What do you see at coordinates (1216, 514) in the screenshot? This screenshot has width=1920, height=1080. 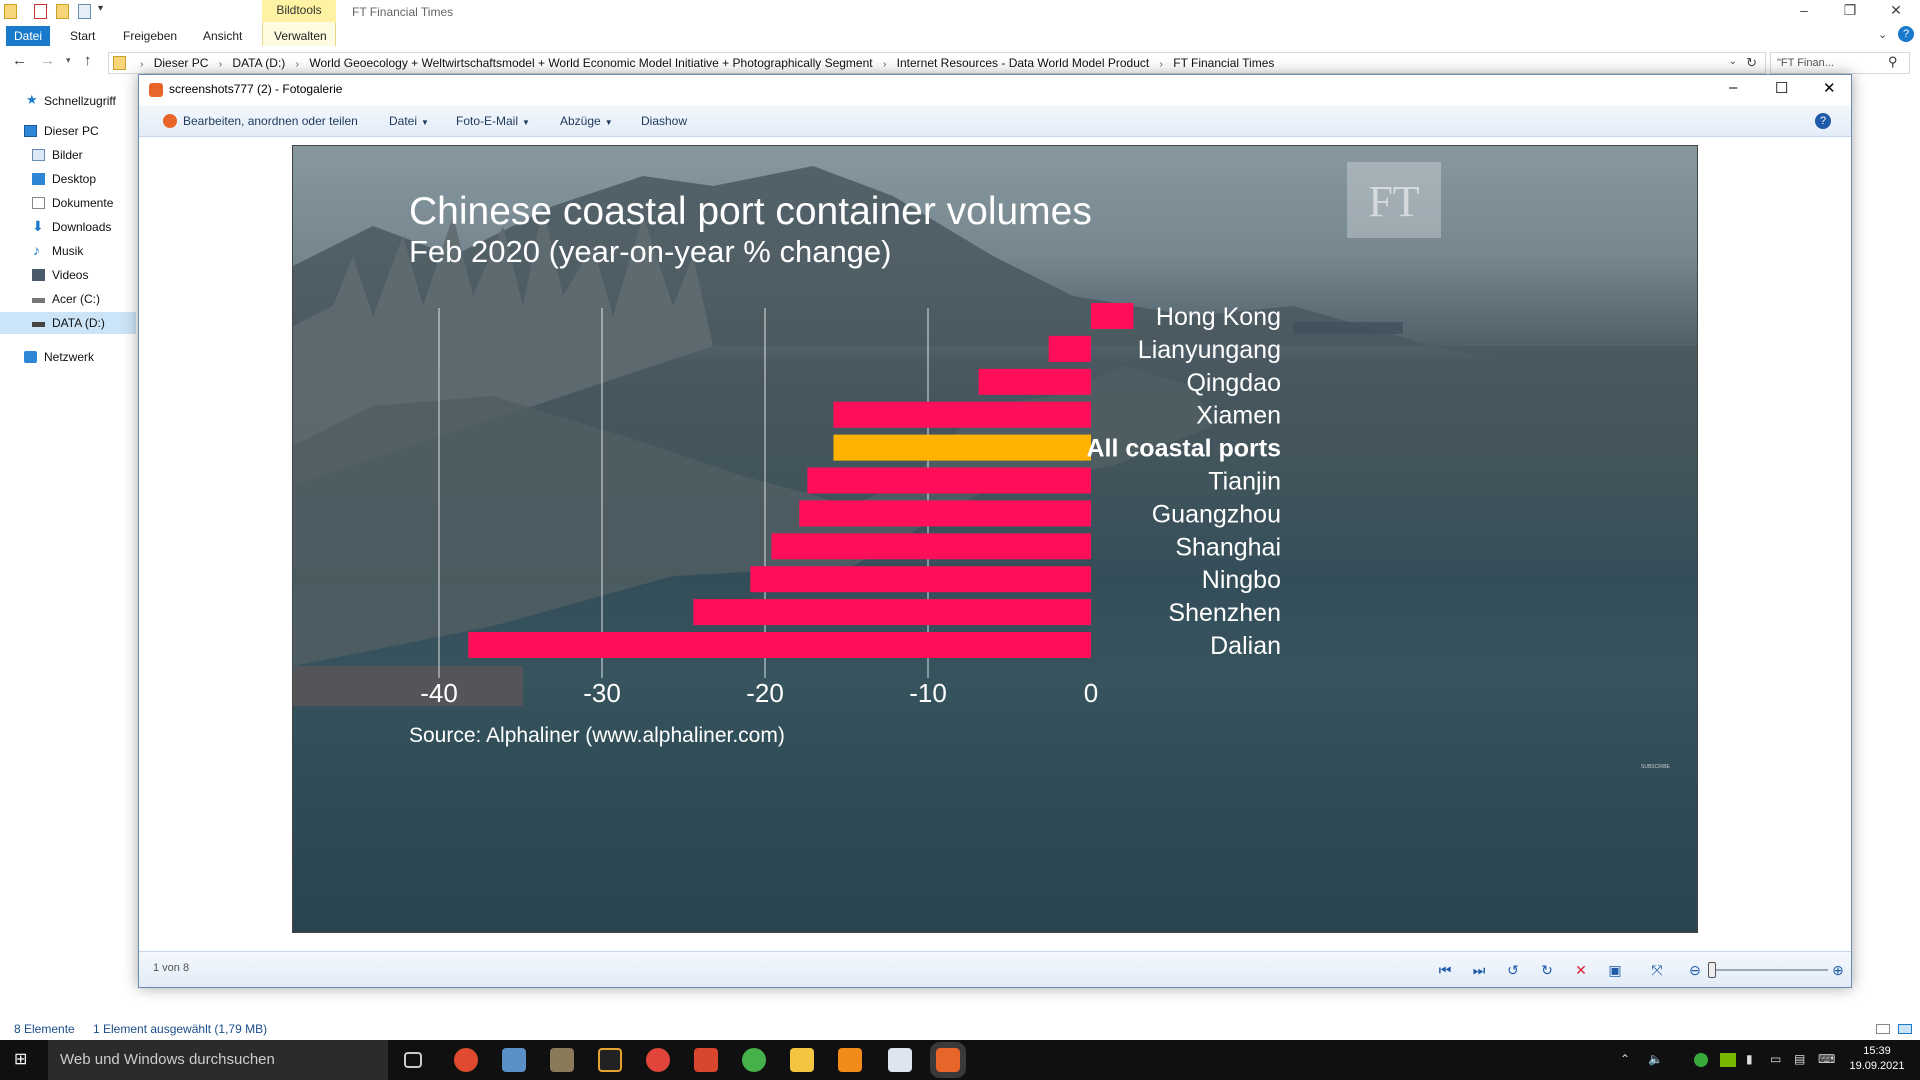 I see `category-label: Guangzhou` at bounding box center [1216, 514].